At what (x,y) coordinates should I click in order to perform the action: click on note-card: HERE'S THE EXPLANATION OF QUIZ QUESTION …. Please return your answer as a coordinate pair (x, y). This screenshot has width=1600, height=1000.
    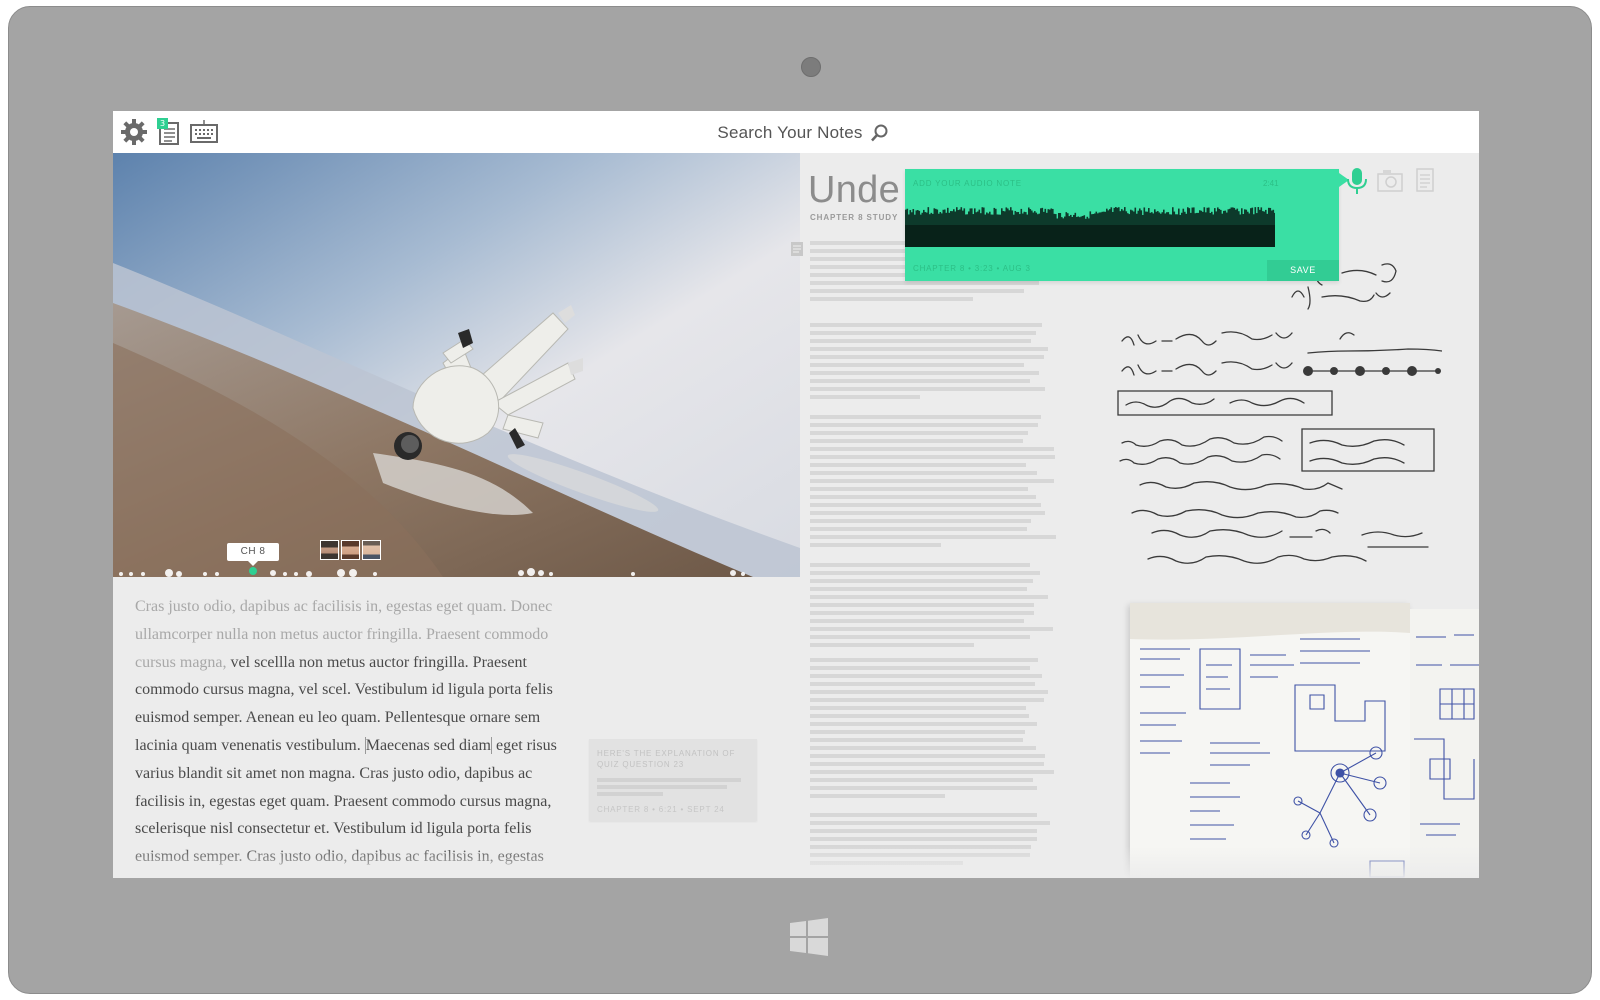
    Looking at the image, I should click on (673, 780).